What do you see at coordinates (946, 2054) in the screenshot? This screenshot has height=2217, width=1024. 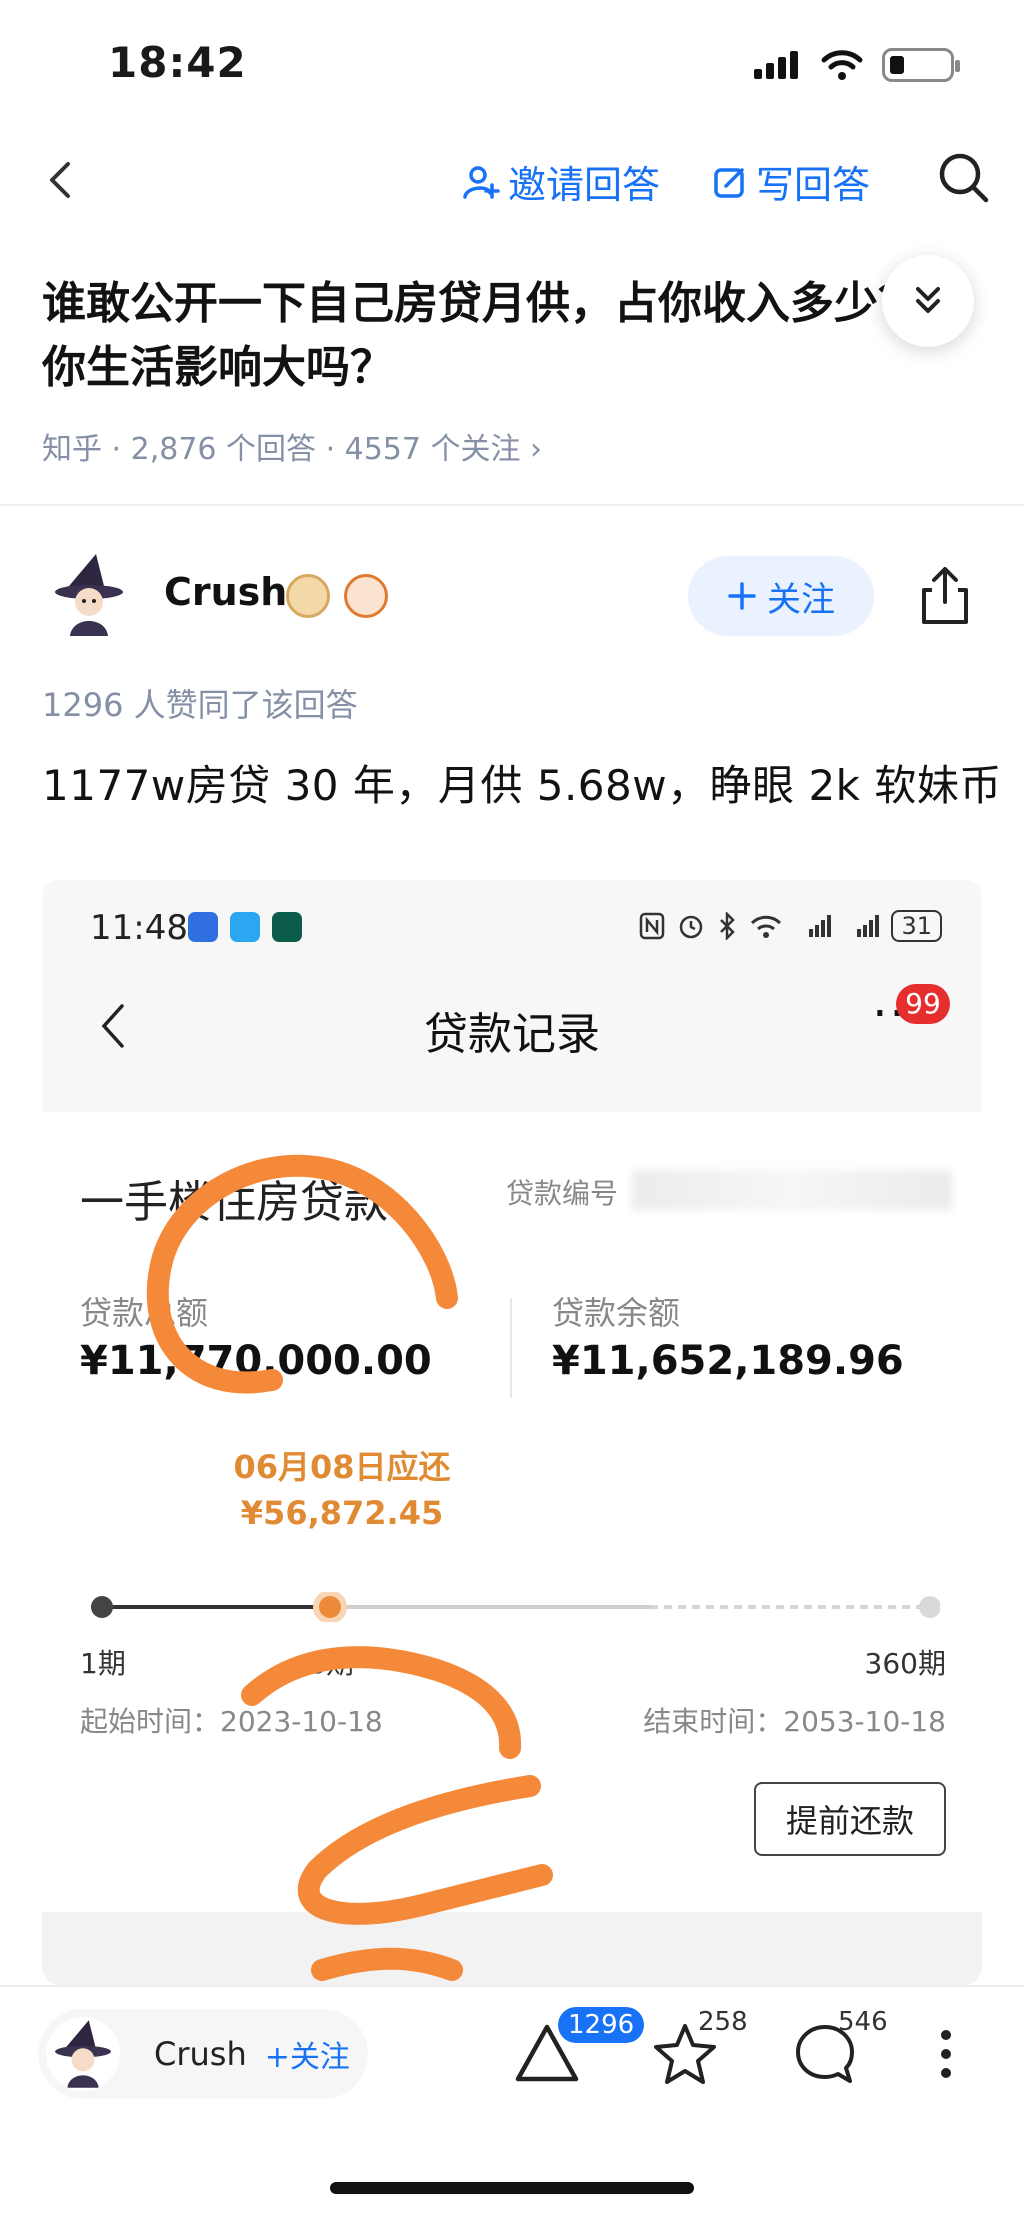 I see `more-options-icon` at bounding box center [946, 2054].